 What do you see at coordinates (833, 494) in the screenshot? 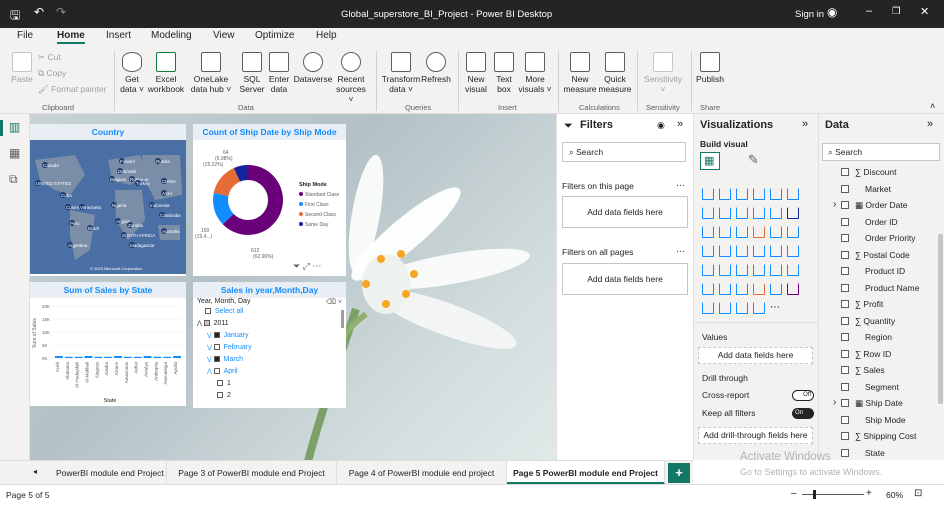
I see `zoom-slider` at bounding box center [833, 494].